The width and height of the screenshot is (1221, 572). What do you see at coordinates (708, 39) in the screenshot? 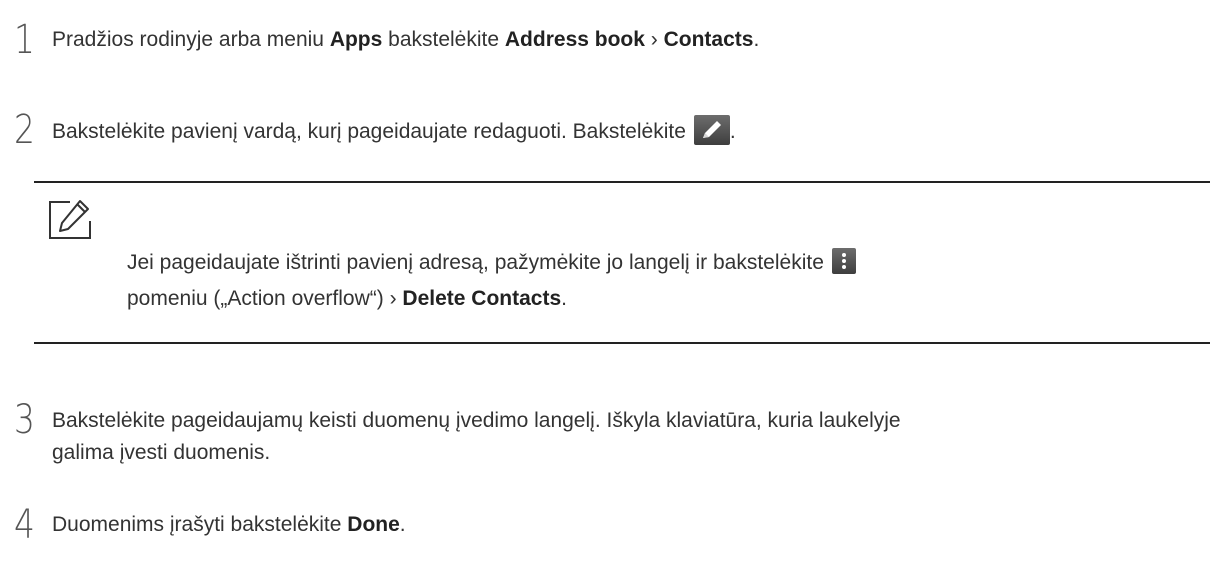
I see `contacts-label: Contacts` at bounding box center [708, 39].